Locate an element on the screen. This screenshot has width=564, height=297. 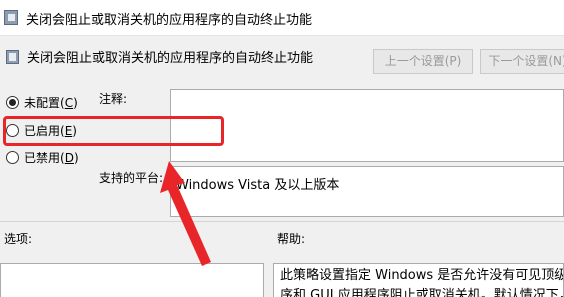
annotation-arrow is located at coordinates (185, 213).